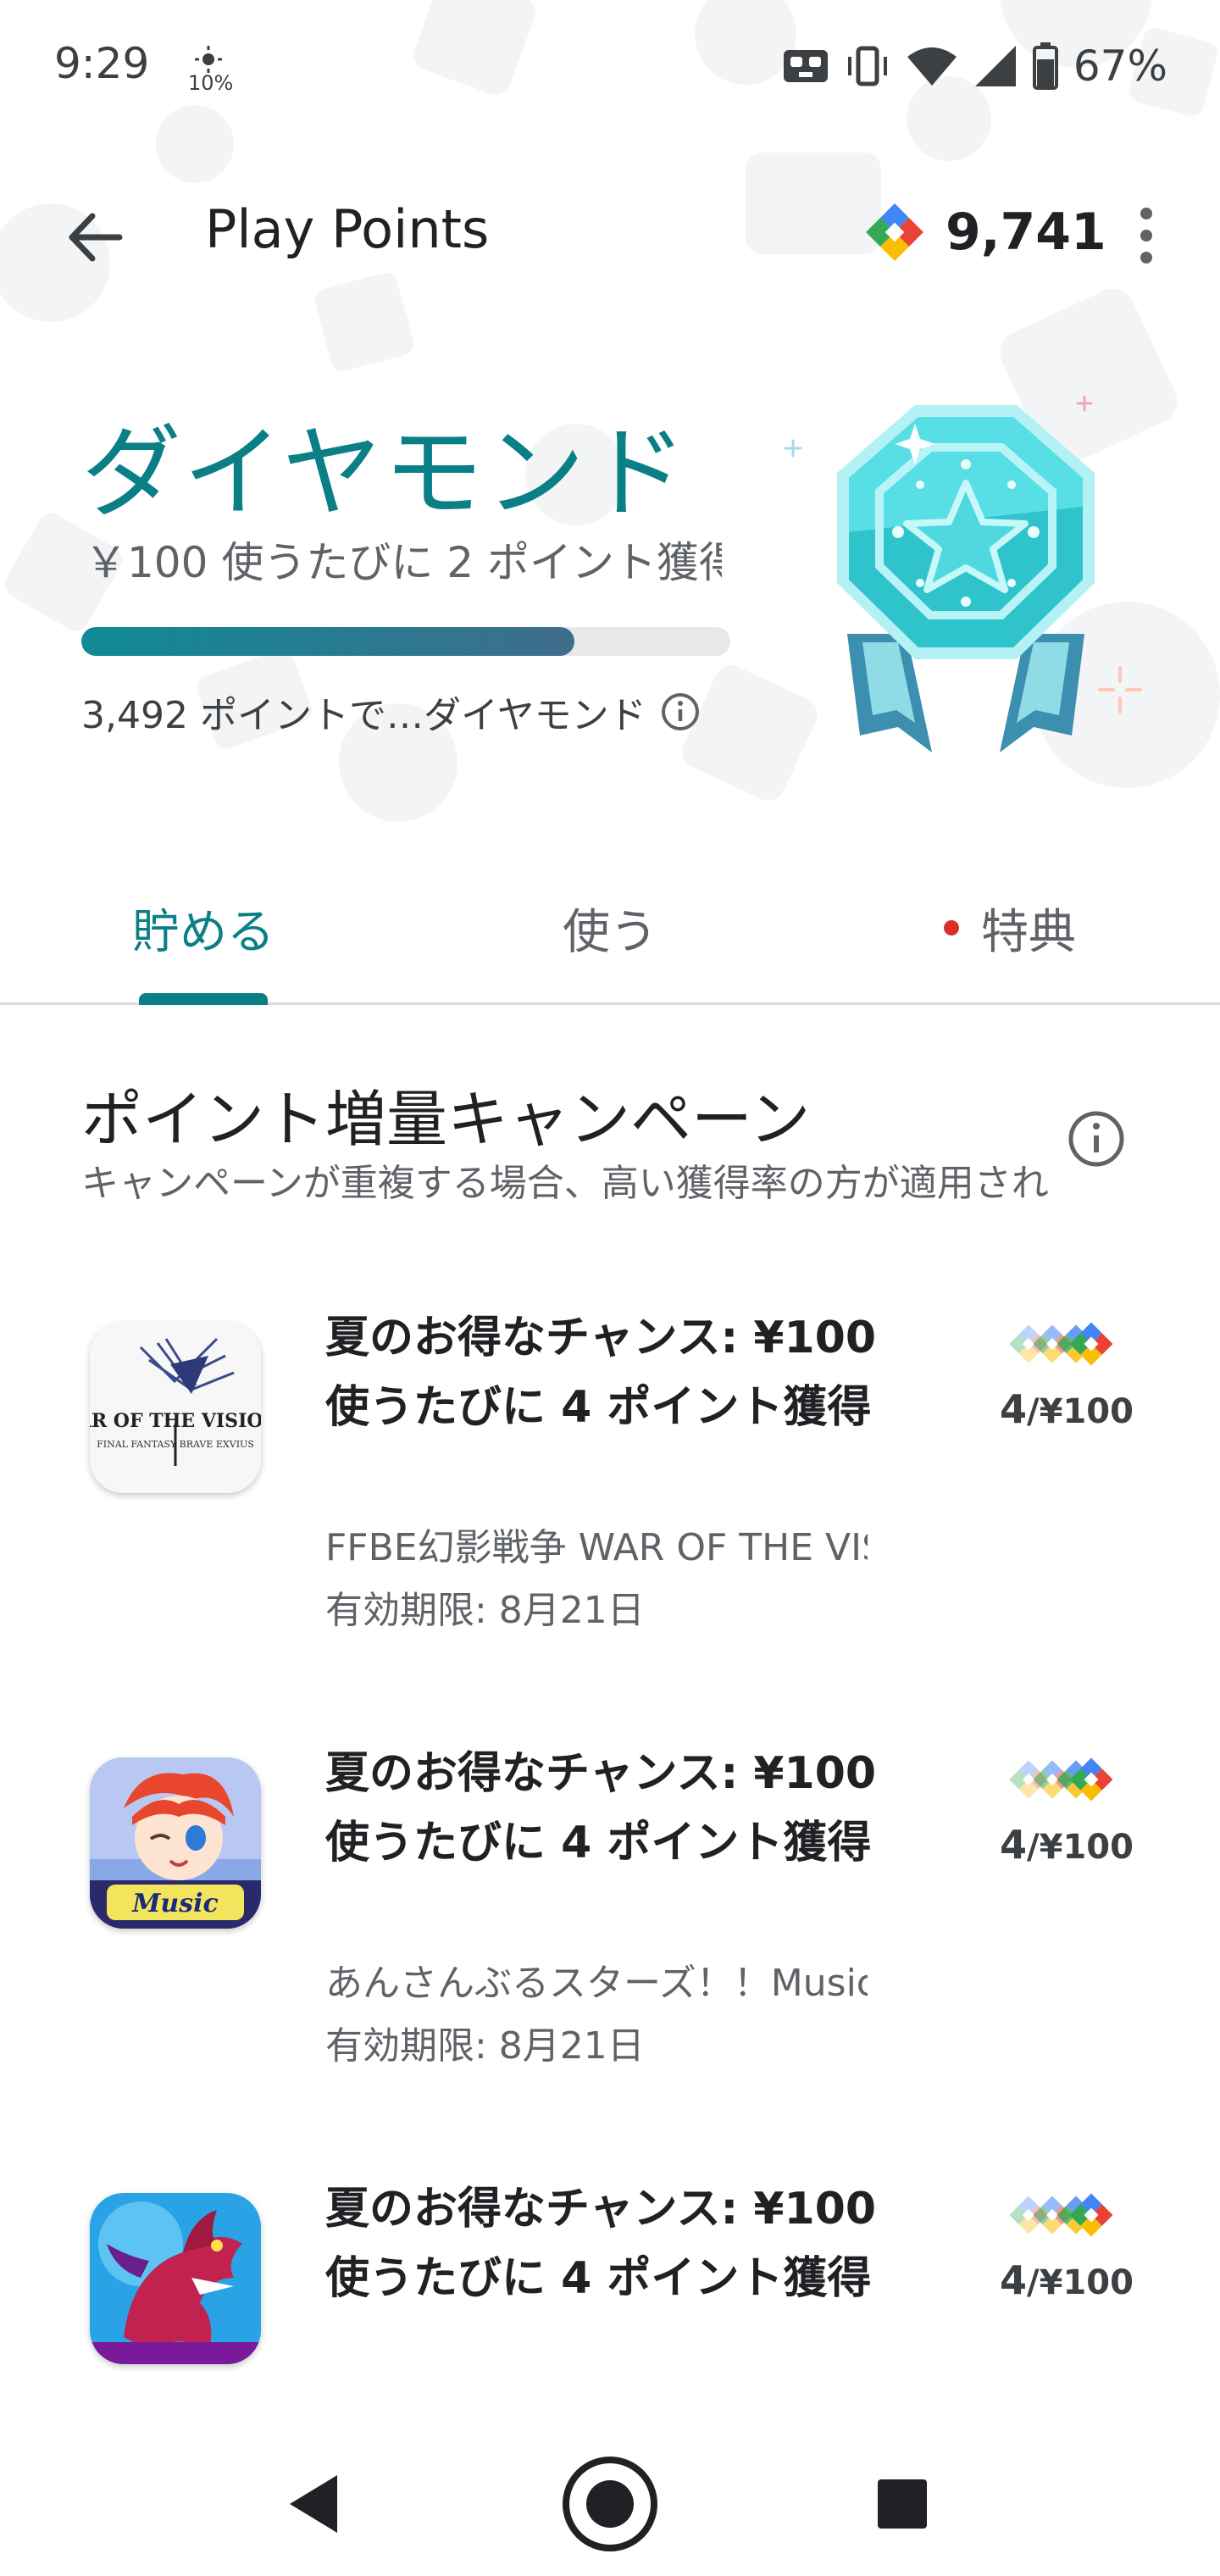 The image size is (1220, 2576). I want to click on tab-earn-label: 貯める, so click(203, 932).